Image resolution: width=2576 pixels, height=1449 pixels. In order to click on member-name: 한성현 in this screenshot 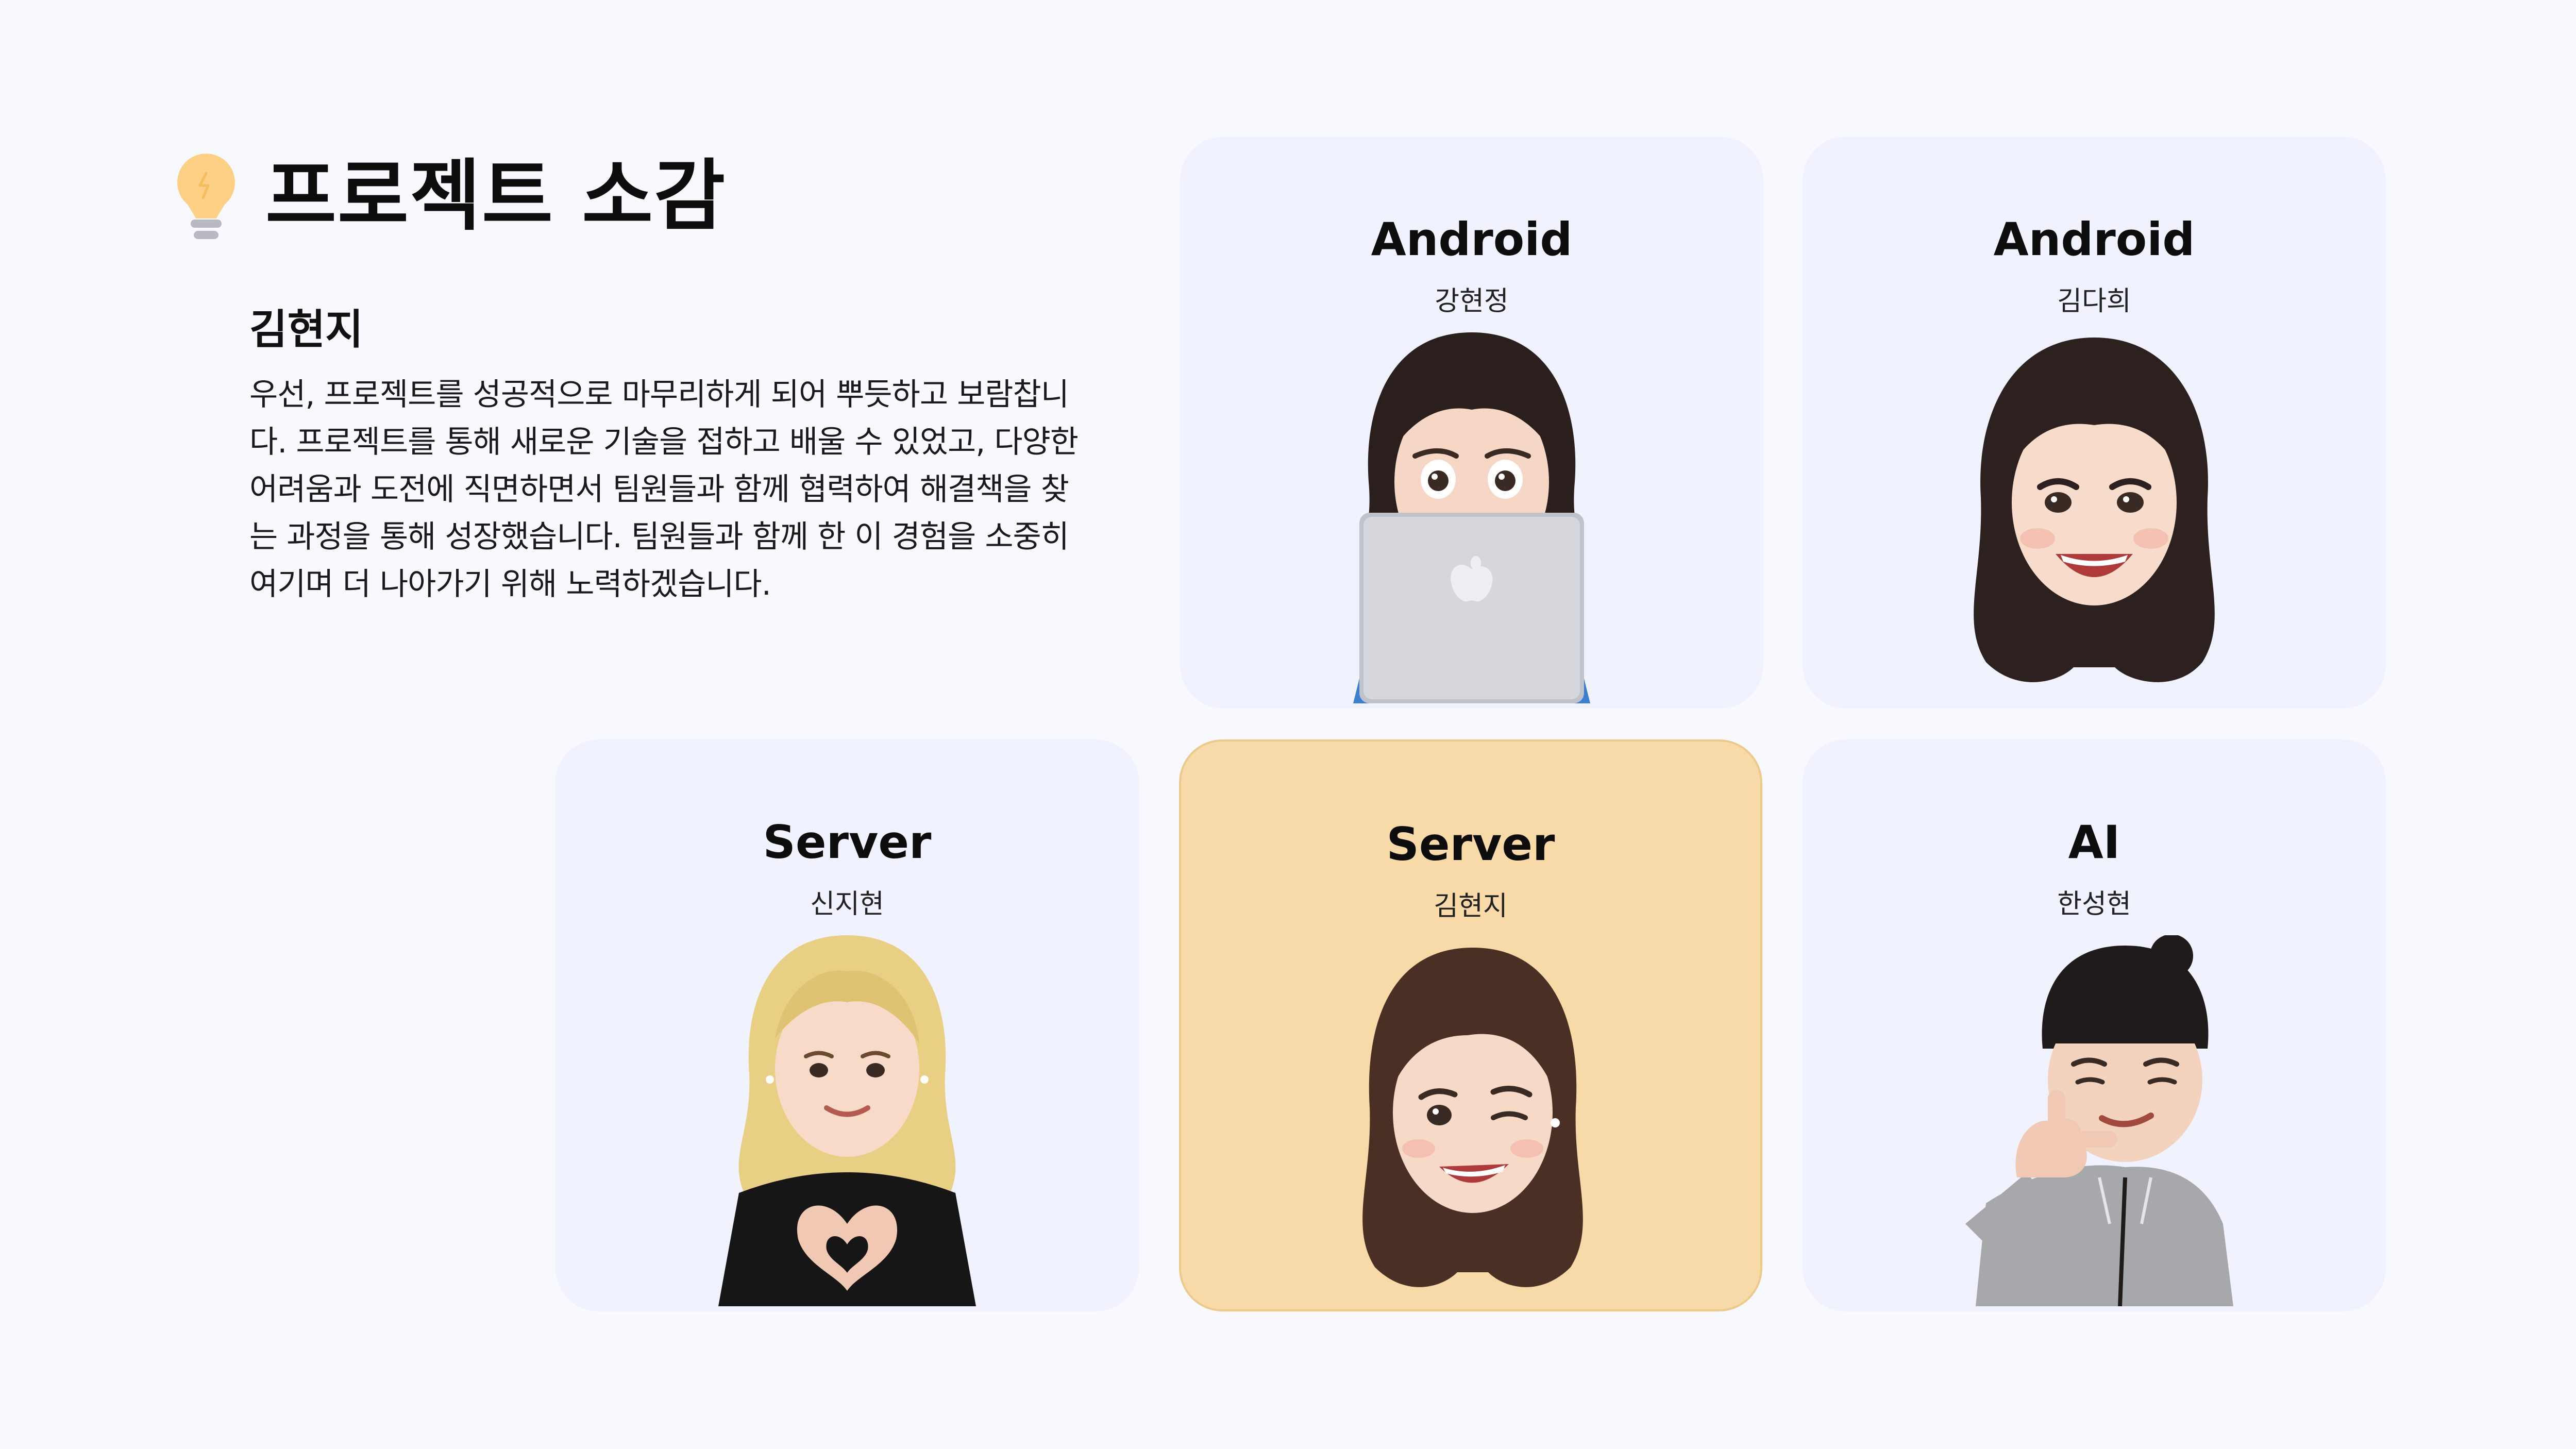, I will do `click(2094, 904)`.